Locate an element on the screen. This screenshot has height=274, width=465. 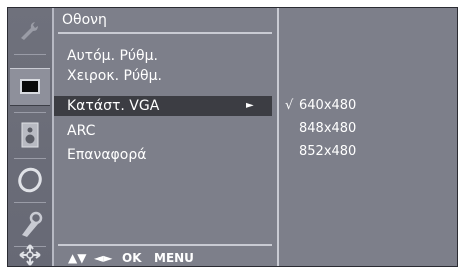
navigation-hint-bar: ▲▼ ◄► OK MENU is located at coordinates (165, 256).